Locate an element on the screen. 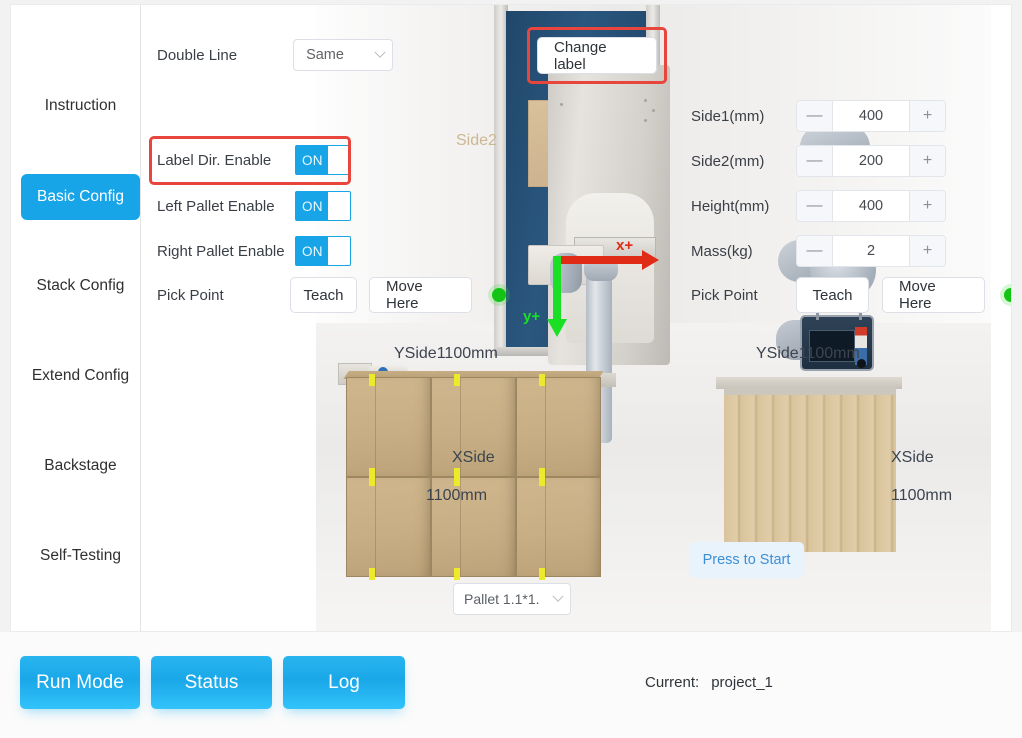 Image resolution: width=1022 pixels, height=738 pixels. label-dir-enable-toggle: ON is located at coordinates (323, 160).